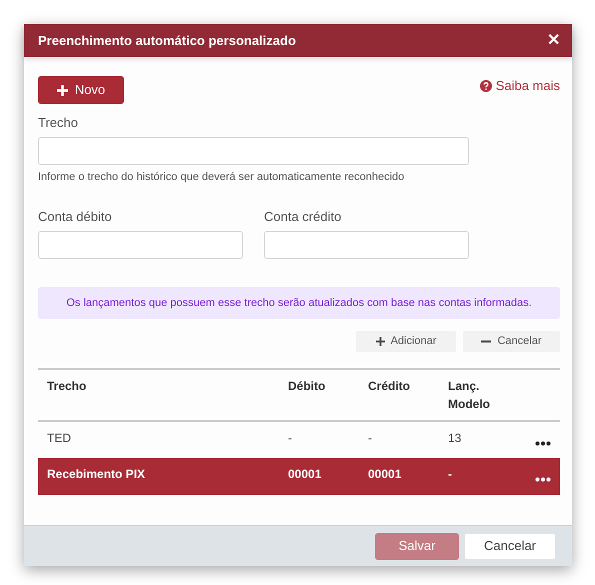 The height and width of the screenshot is (585, 595). What do you see at coordinates (399, 395) in the screenshot?
I see `column-header: Crédito` at bounding box center [399, 395].